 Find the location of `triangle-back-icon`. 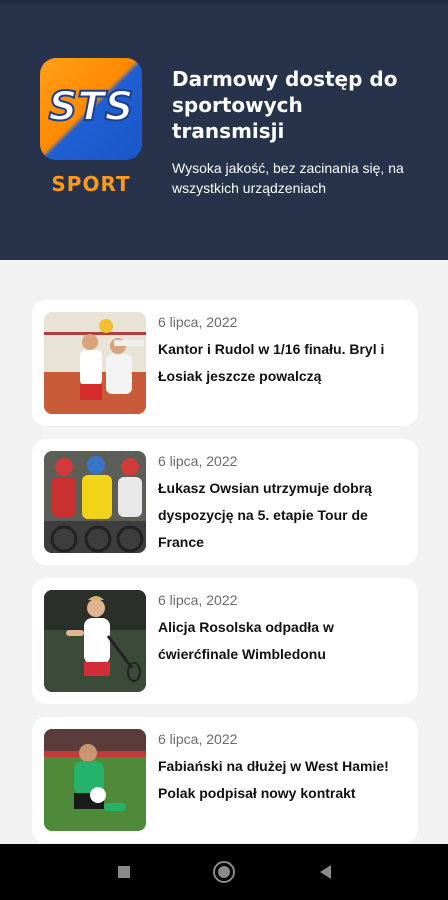

triangle-back-icon is located at coordinates (326, 872).